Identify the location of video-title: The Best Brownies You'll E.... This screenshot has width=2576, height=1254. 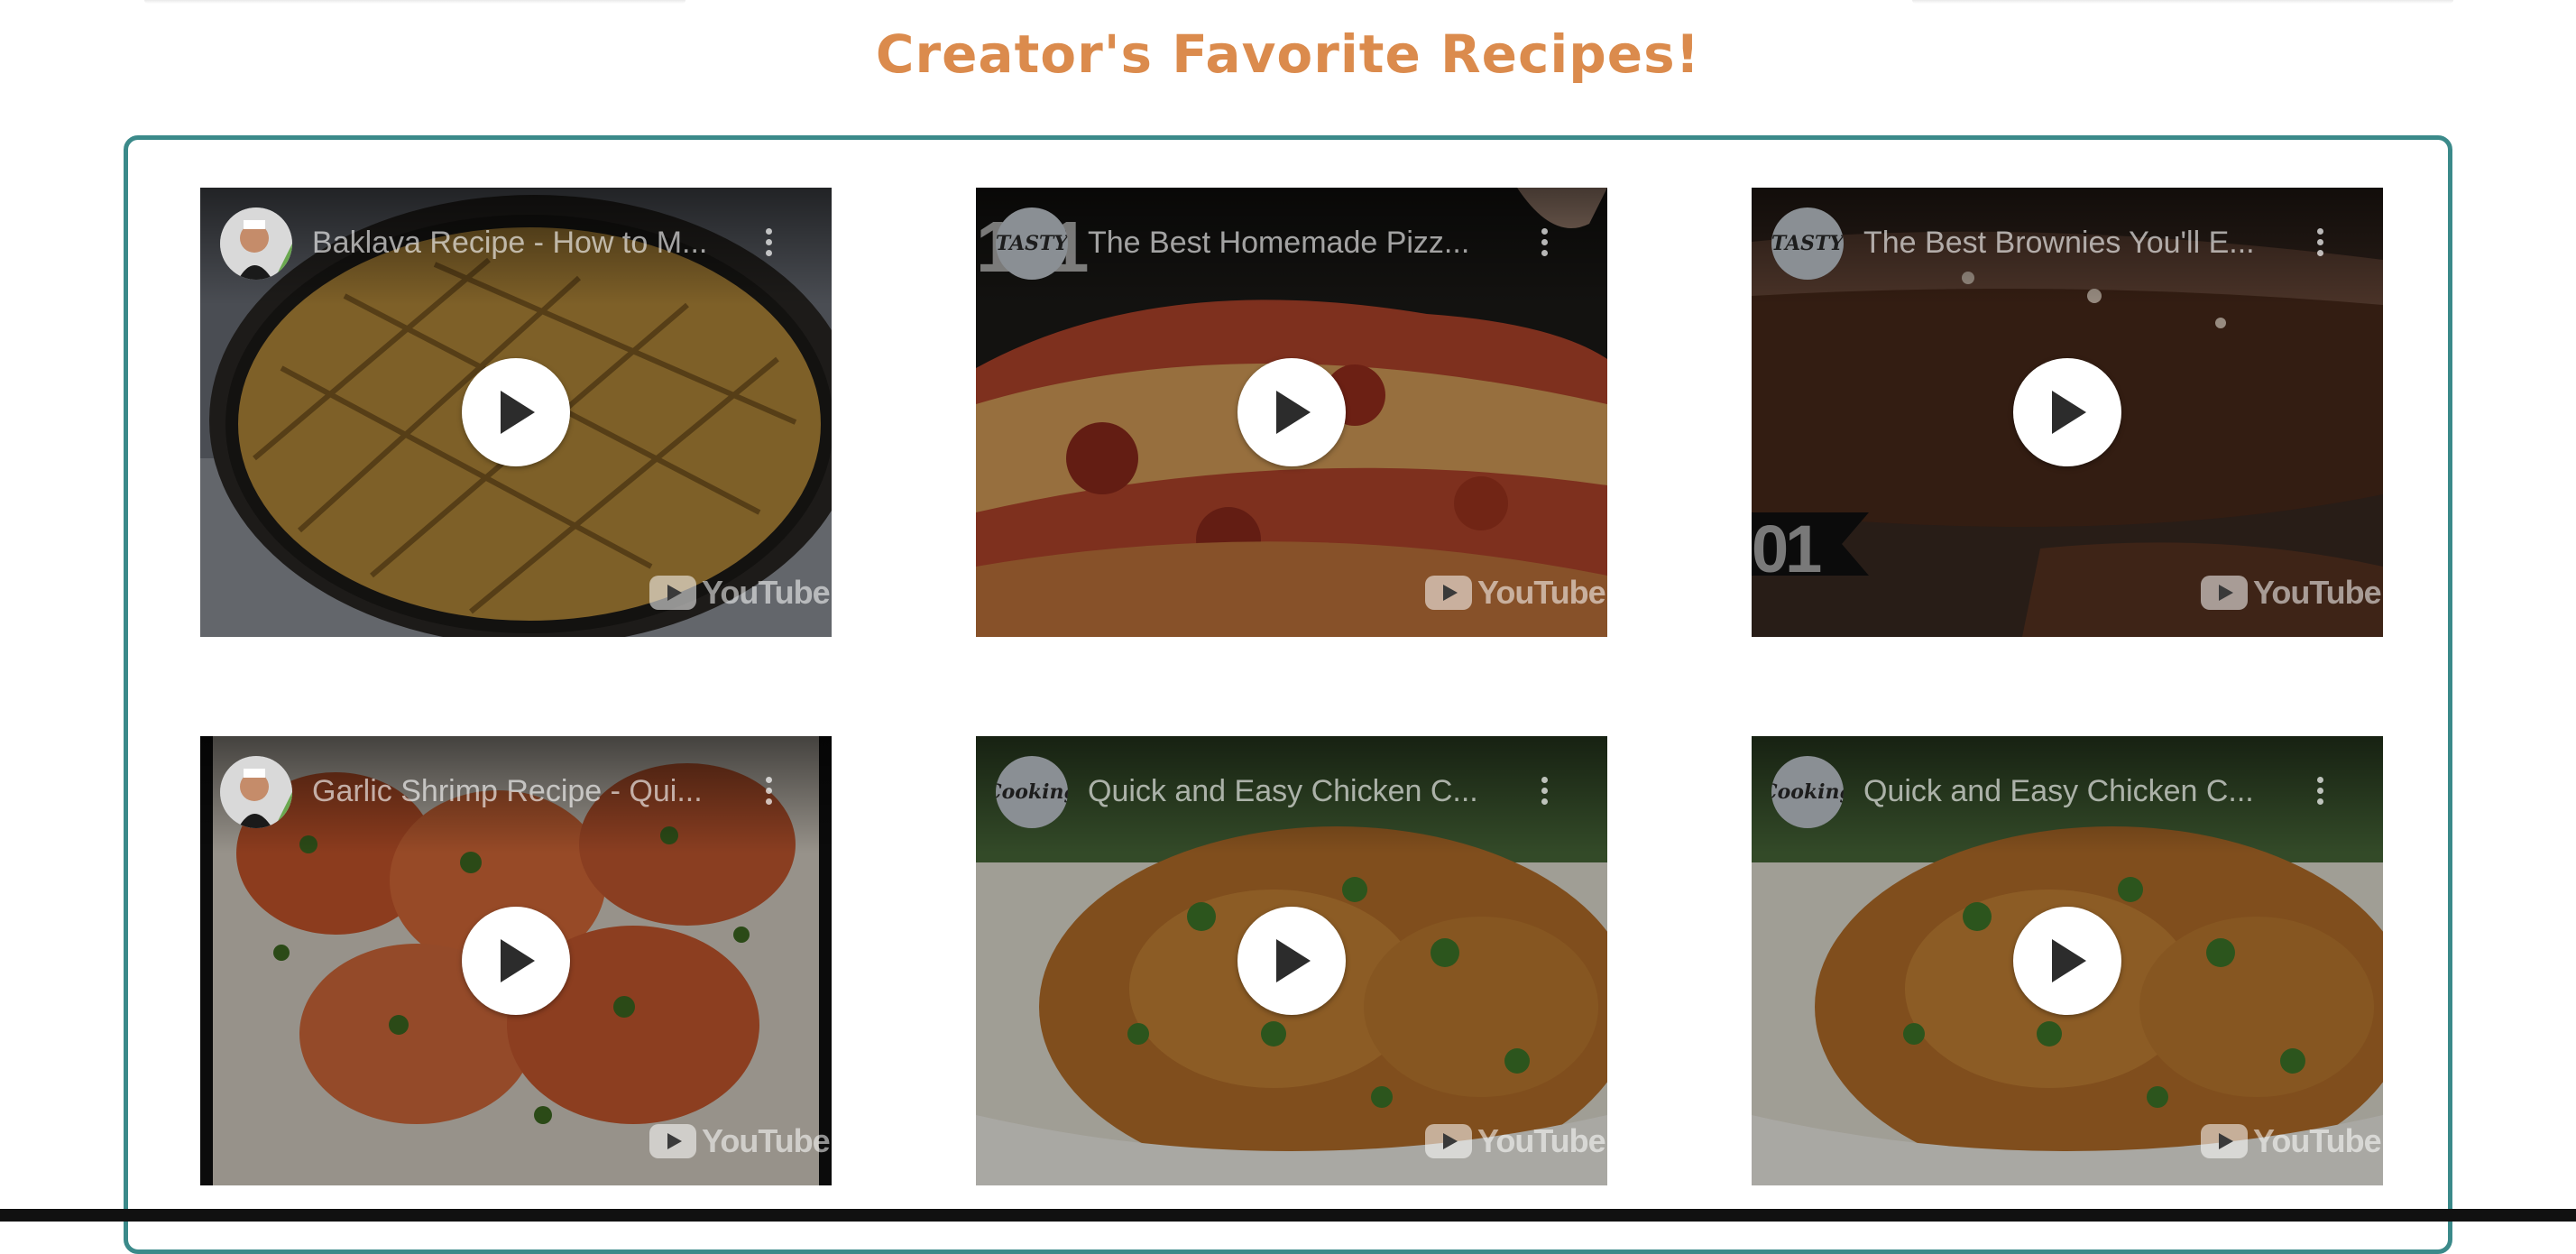
(2075, 242).